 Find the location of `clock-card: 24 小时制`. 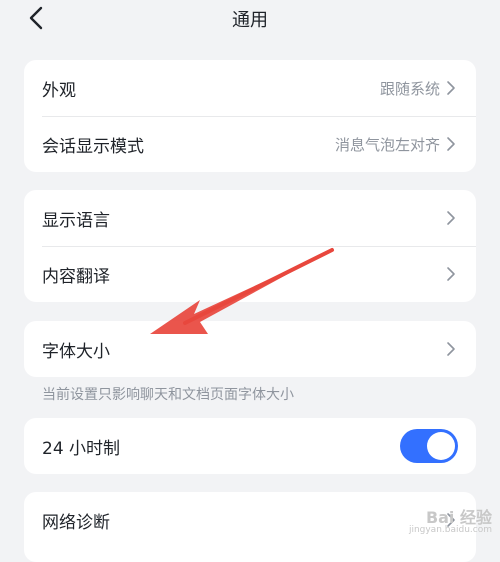

clock-card: 24 小时制 is located at coordinates (250, 446).